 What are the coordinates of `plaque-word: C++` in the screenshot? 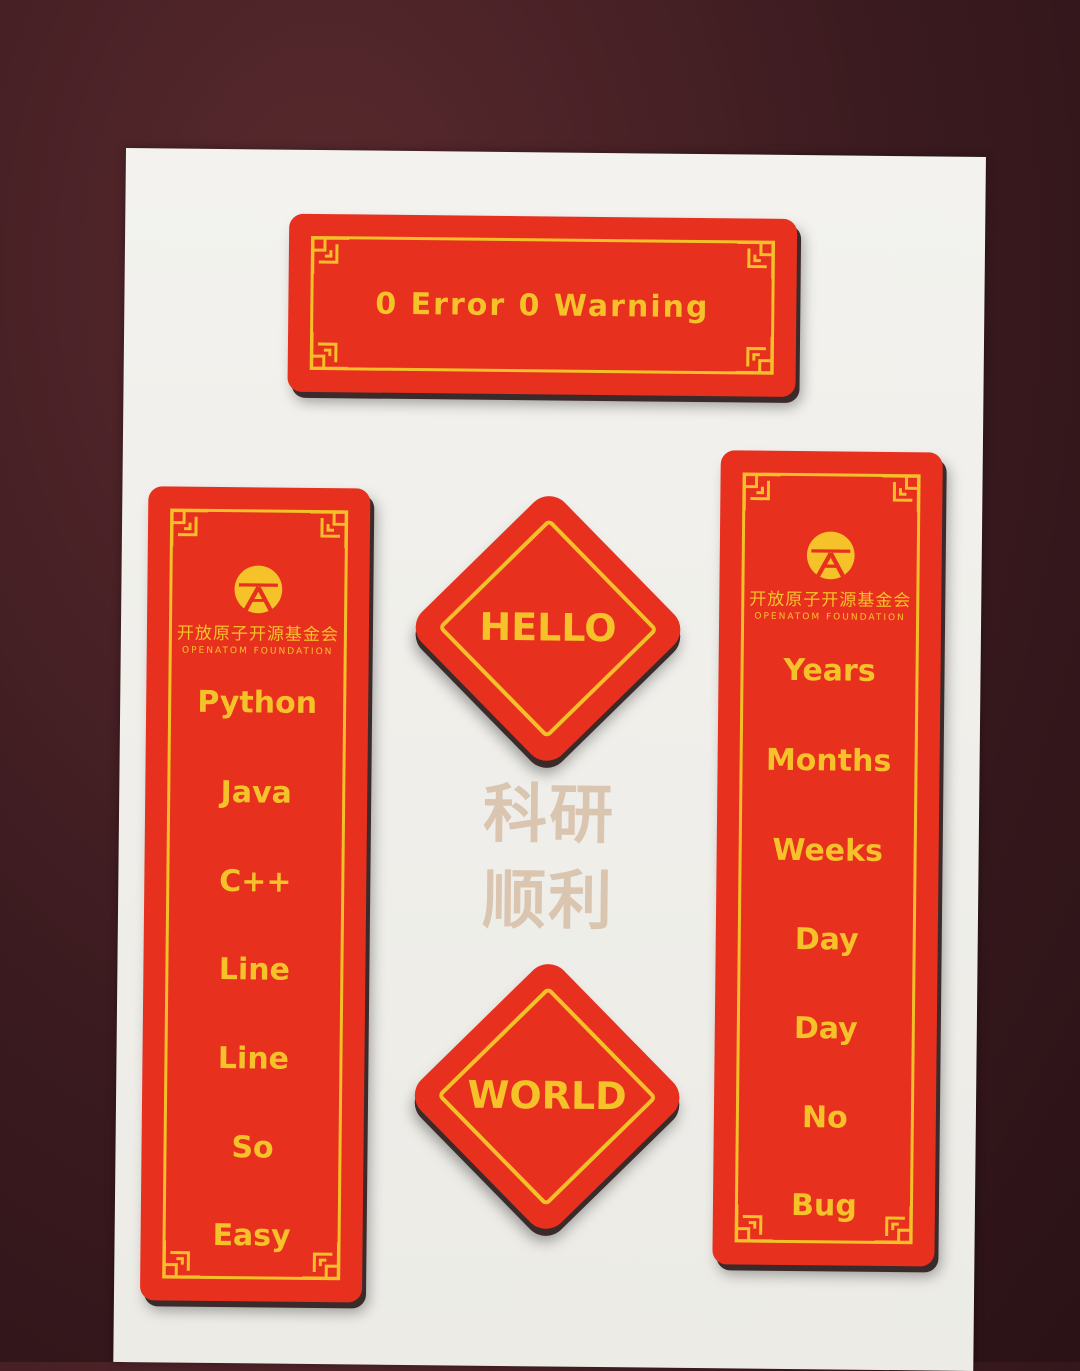 It's located at (255, 882).